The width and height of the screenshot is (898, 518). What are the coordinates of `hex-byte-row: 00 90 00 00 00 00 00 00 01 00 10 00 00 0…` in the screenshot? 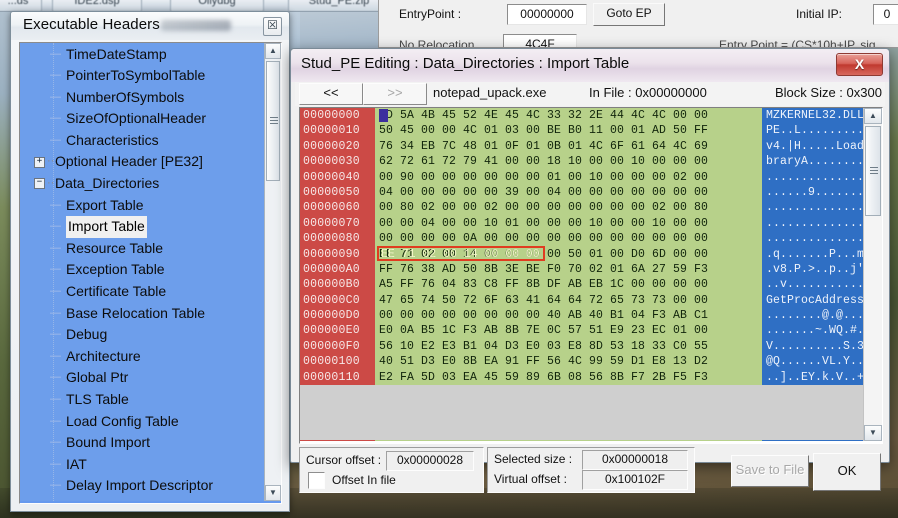 It's located at (568, 177).